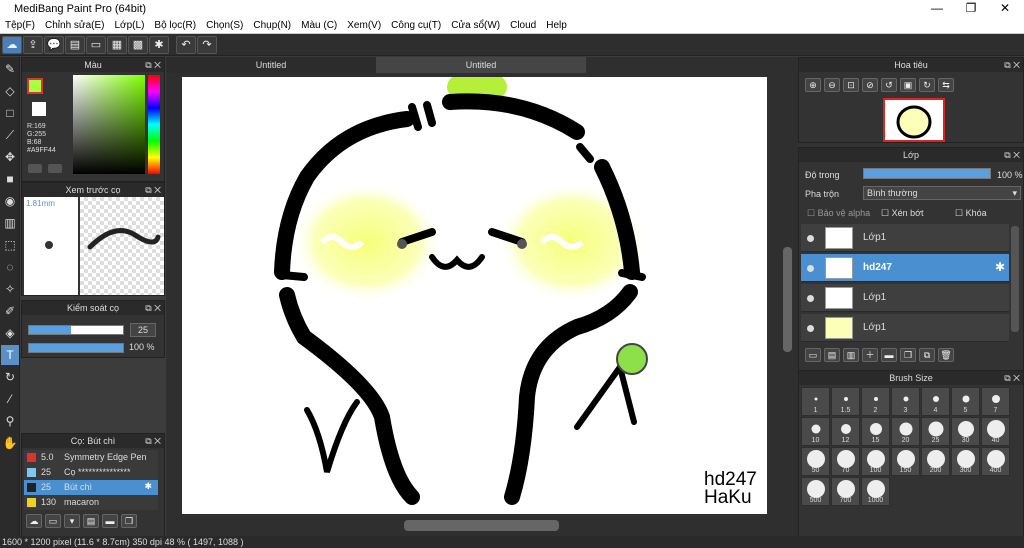 The image size is (1024, 548). What do you see at coordinates (109, 124) in the screenshot?
I see `saturation-value-picker` at bounding box center [109, 124].